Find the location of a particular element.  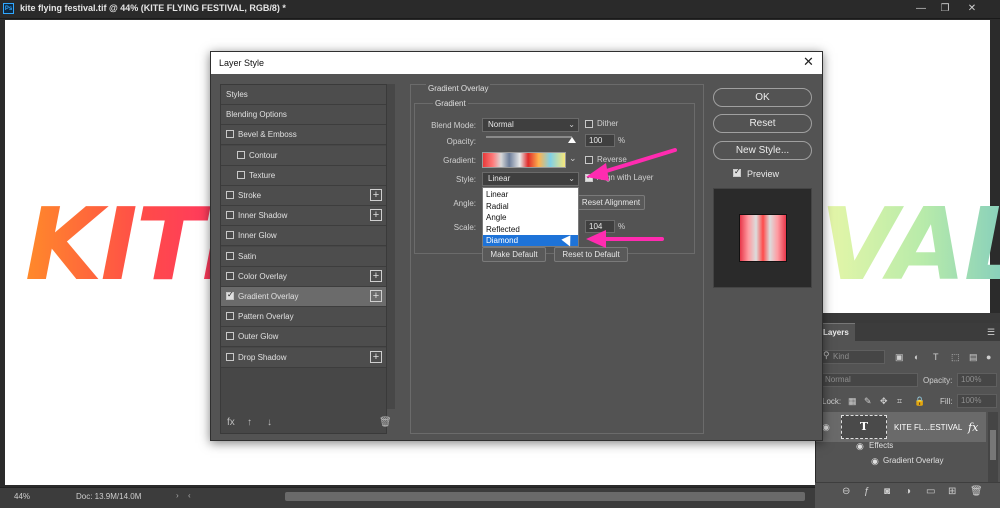

annotation-arrows is located at coordinates (631, 198).